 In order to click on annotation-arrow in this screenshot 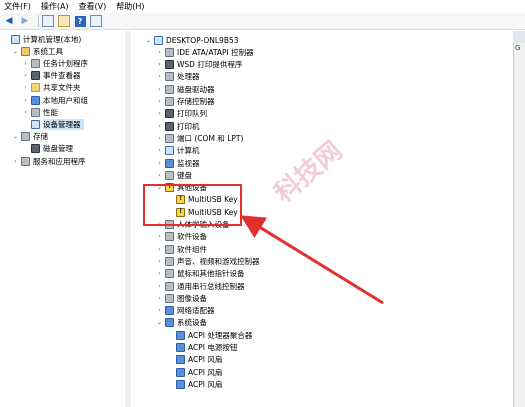, I will do `click(312, 260)`.